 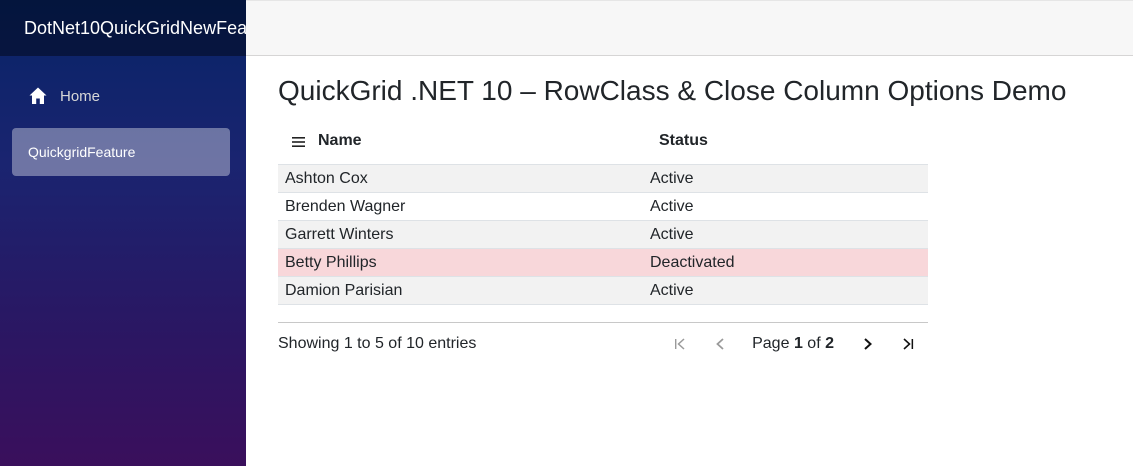 What do you see at coordinates (460, 262) in the screenshot?
I see `cell-name: Betty Phillips` at bounding box center [460, 262].